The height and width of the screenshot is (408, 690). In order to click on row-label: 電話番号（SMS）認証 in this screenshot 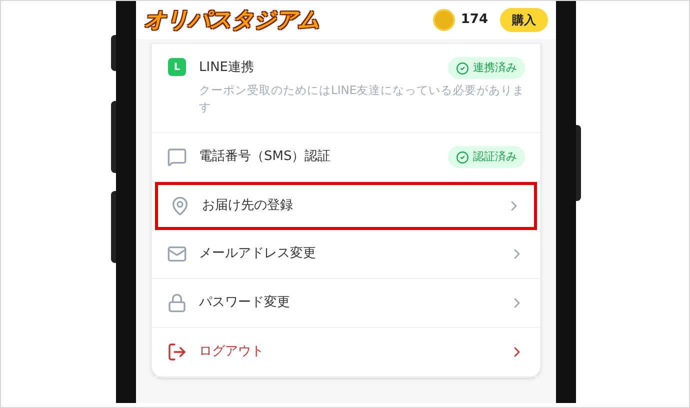, I will do `click(265, 157)`.